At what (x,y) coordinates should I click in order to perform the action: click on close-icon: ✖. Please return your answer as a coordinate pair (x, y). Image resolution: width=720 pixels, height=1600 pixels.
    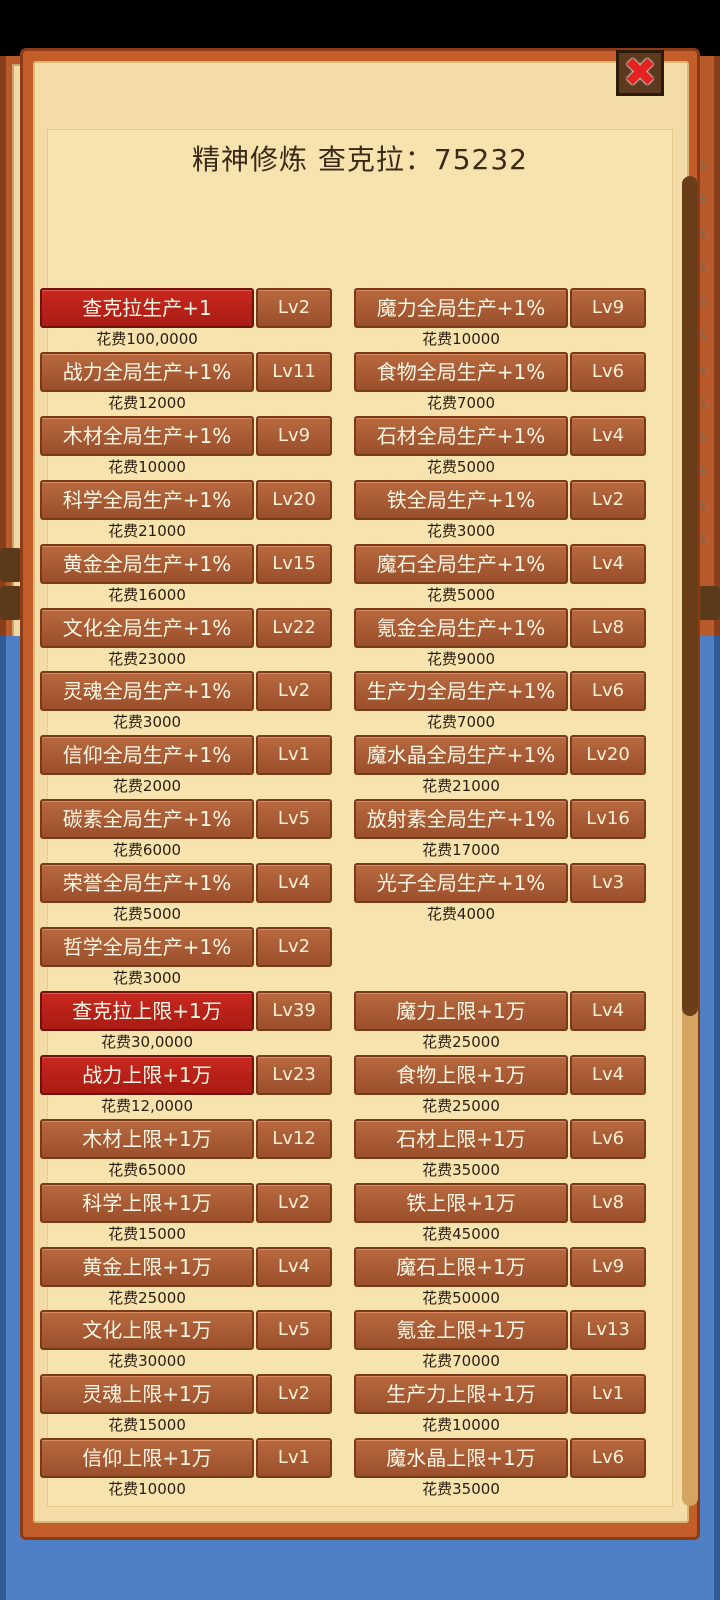
    Looking at the image, I should click on (640, 73).